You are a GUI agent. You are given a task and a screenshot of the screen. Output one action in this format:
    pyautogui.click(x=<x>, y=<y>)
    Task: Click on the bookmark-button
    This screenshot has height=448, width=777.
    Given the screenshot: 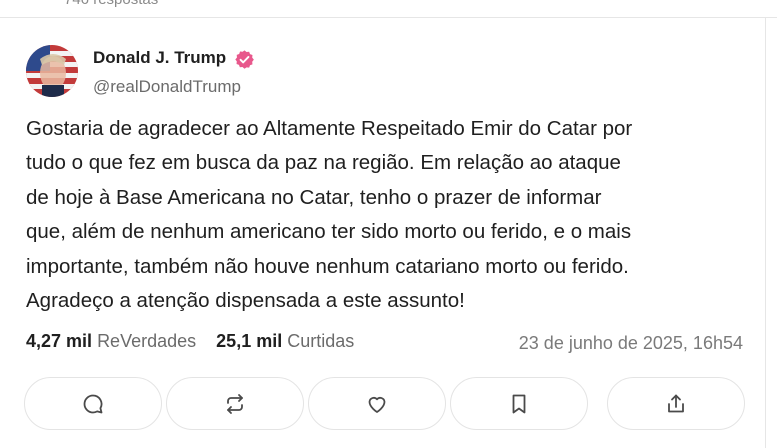 What is the action you would take?
    pyautogui.click(x=519, y=403)
    